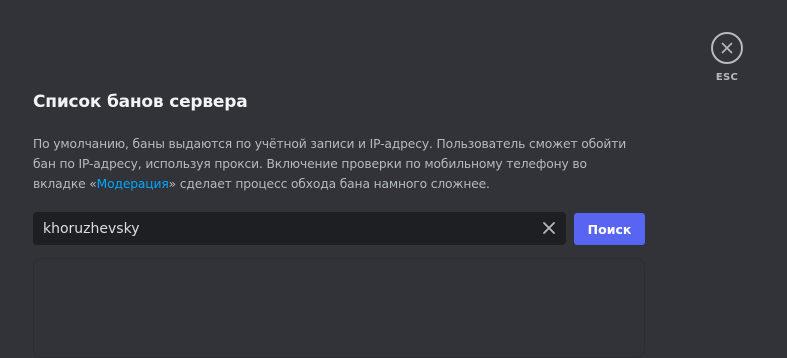  I want to click on search-input, so click(280, 228).